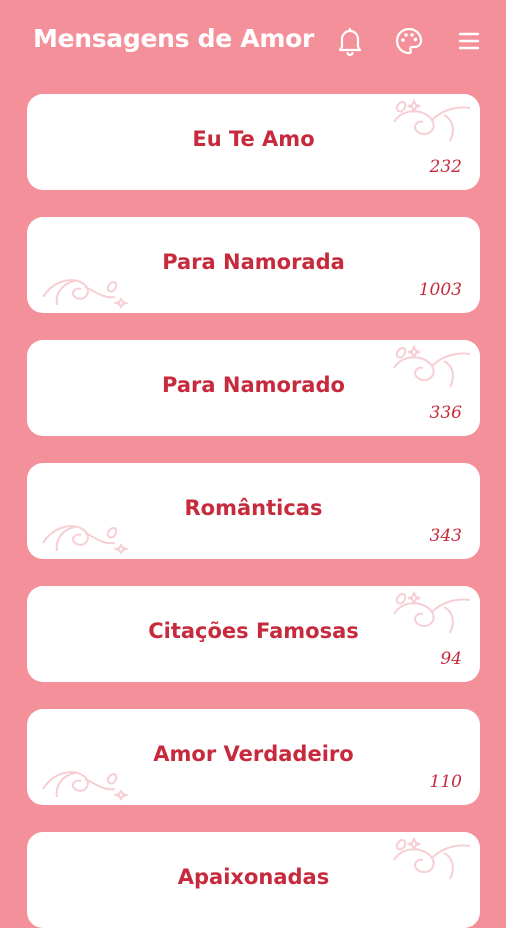  I want to click on category-label: Citações Famosas, so click(253, 631).